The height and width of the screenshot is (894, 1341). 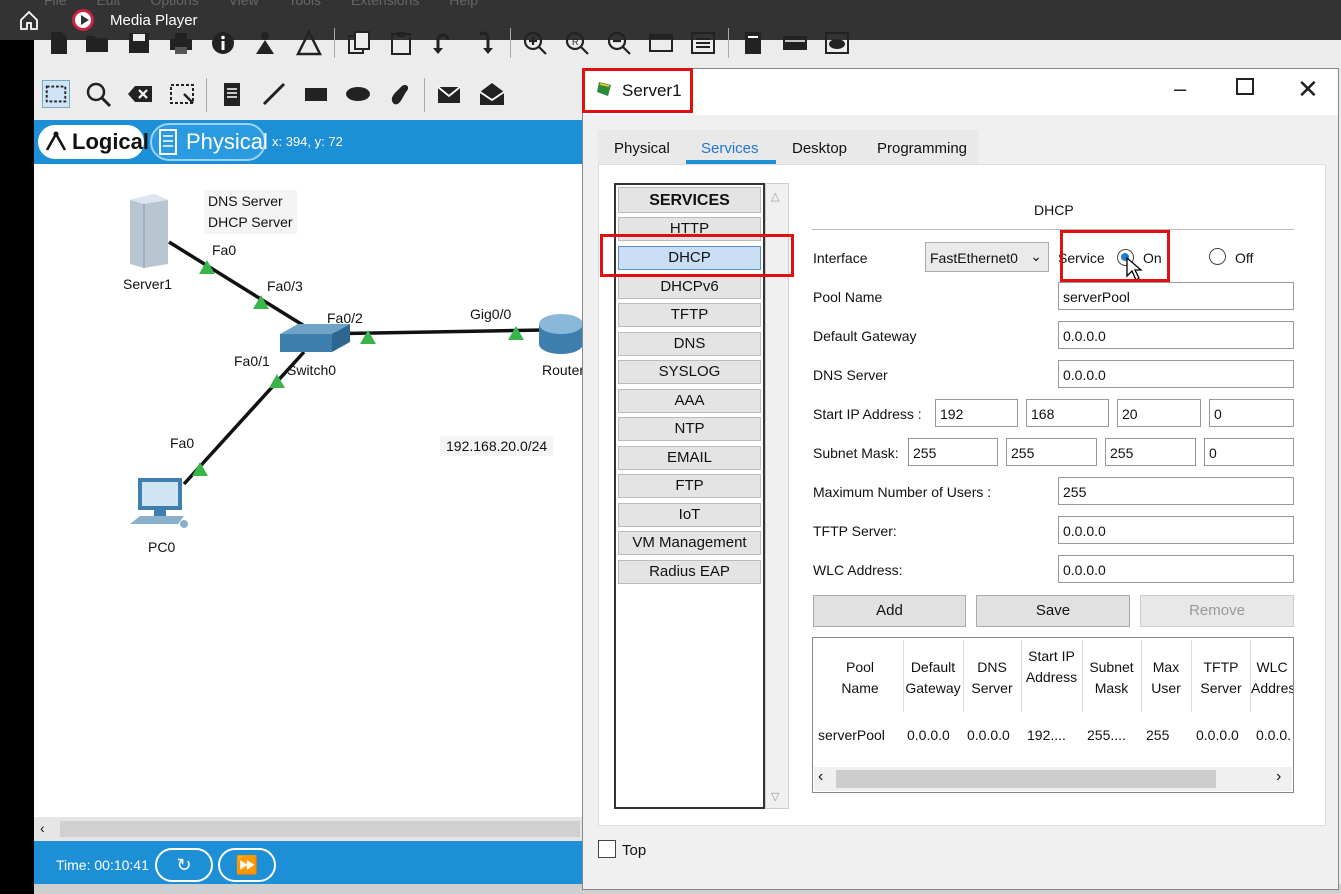 I want to click on network-info-icon, so click(x=309, y=43).